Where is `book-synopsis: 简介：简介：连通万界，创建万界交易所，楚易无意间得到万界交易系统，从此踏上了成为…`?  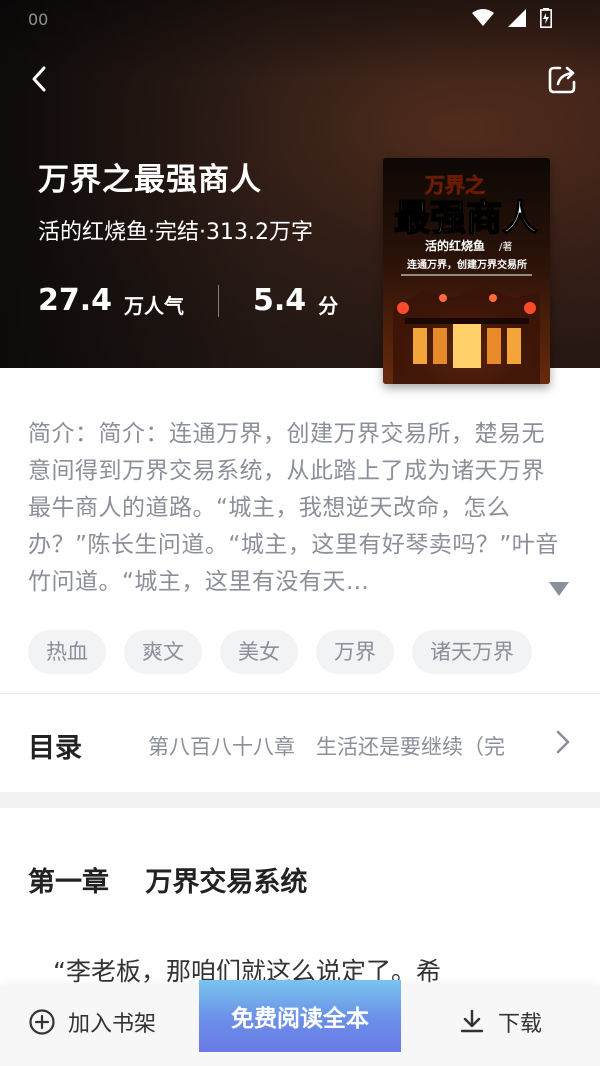 book-synopsis: 简介：简介：连通万界，创建万界交易所，楚易无意间得到万界交易系统，从此踏上了成为… is located at coordinates (293, 508).